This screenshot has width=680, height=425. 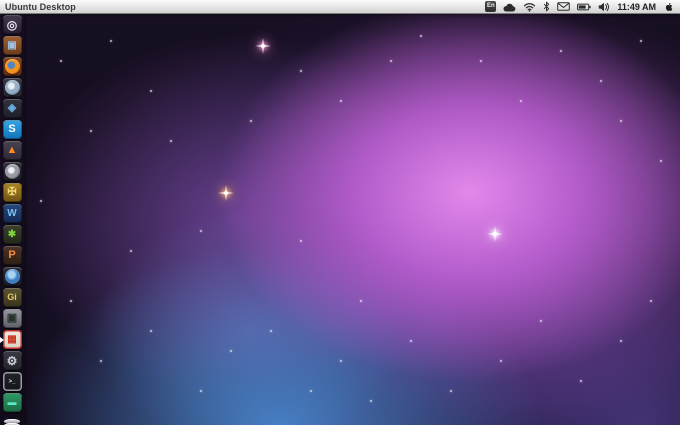 I want to click on launcher-item-firefox, so click(x=12, y=66).